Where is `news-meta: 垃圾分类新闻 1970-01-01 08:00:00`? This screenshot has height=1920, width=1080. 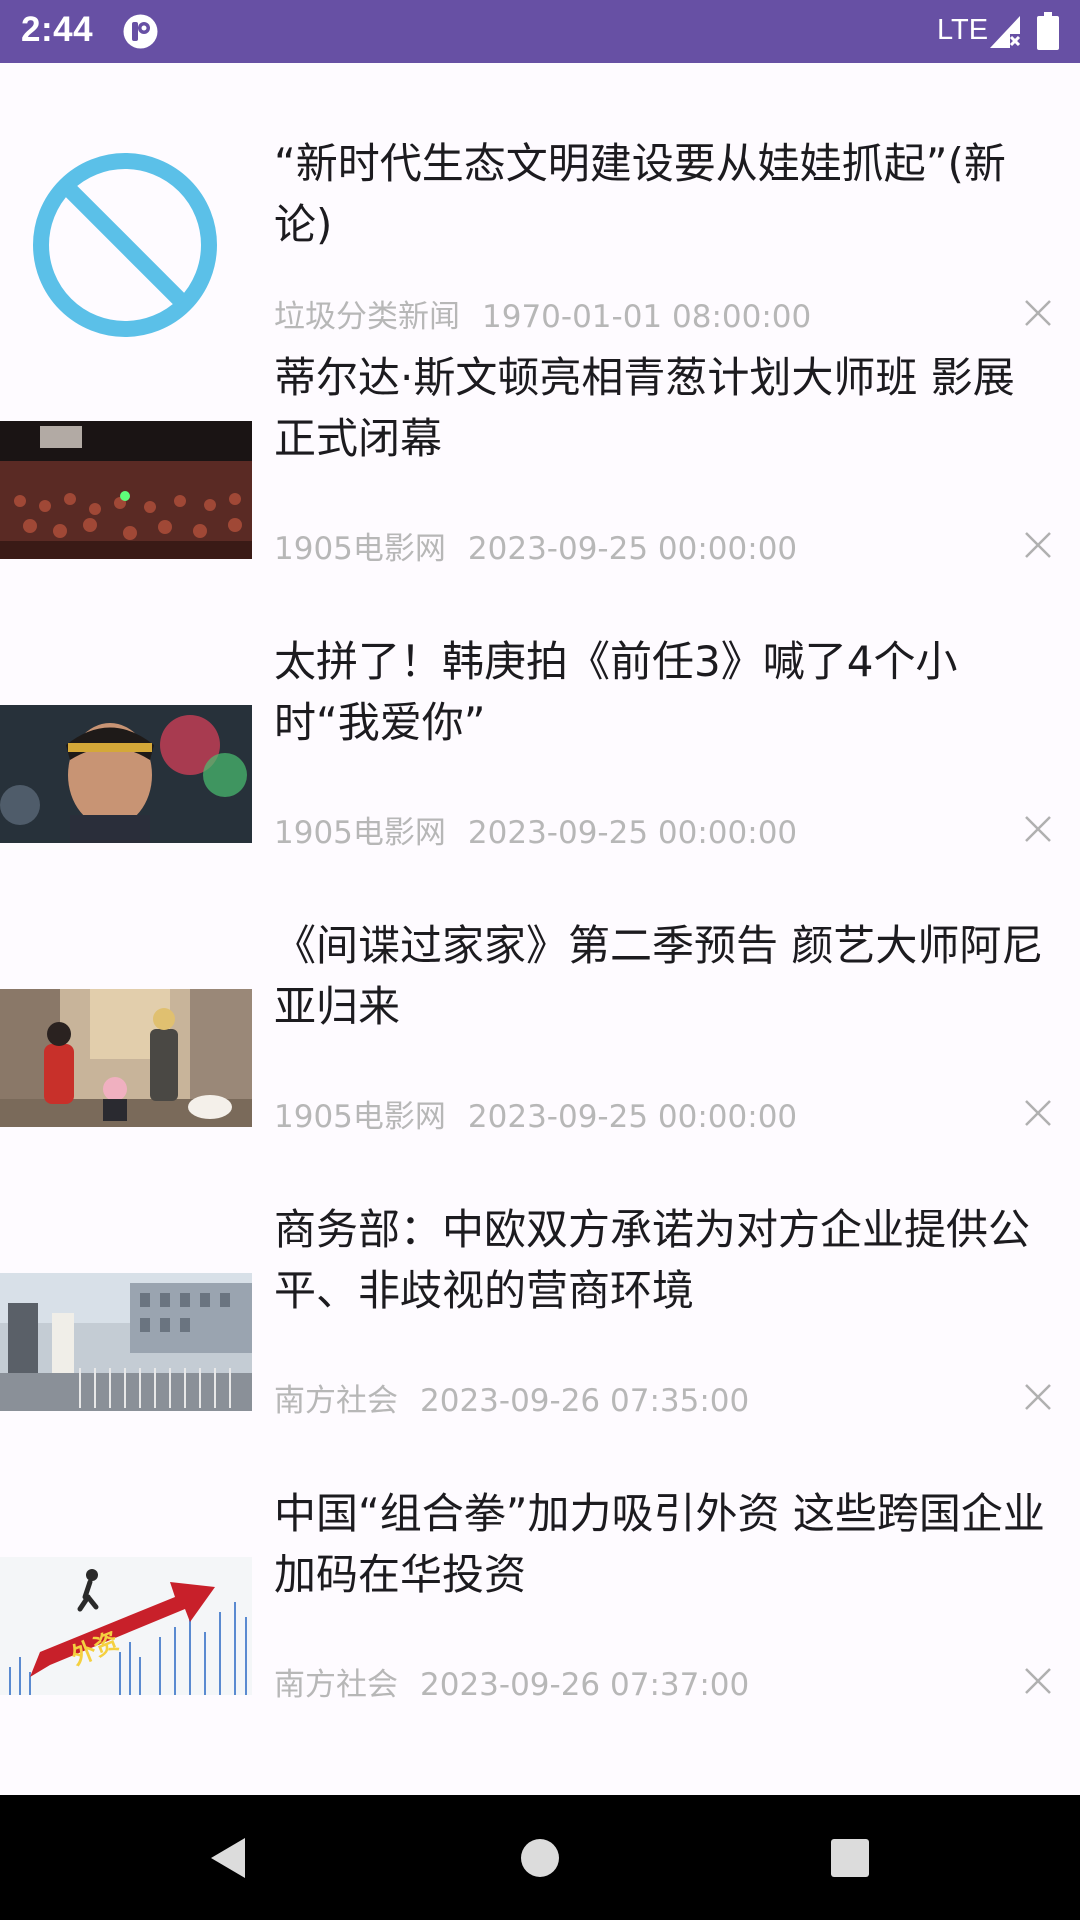
news-meta: 垃圾分类新闻 1970-01-01 08:00:00 is located at coordinates (542, 313).